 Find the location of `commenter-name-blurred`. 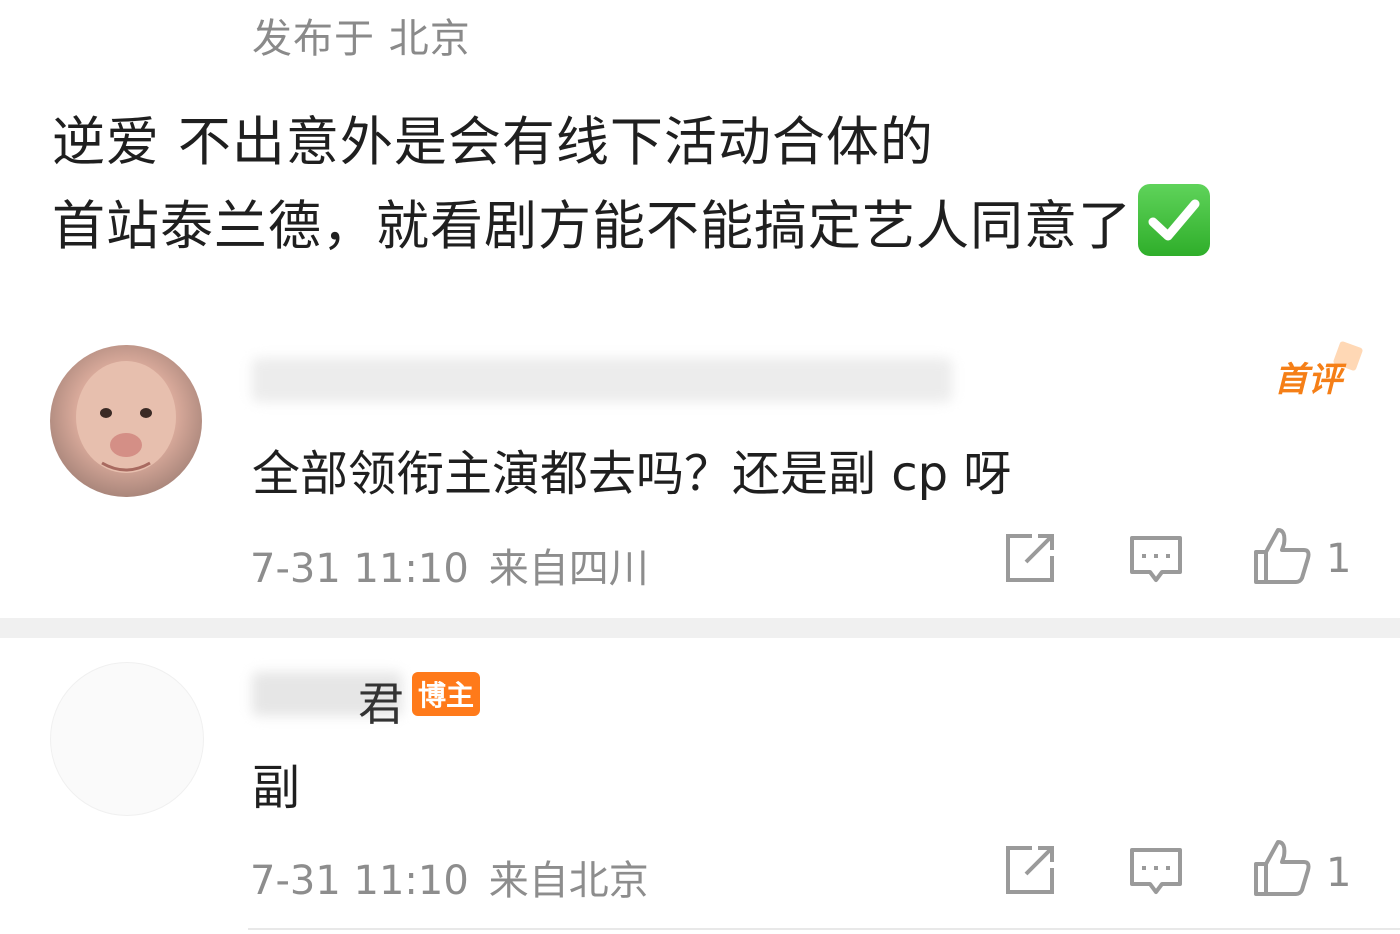

commenter-name-blurred is located at coordinates (602, 380).